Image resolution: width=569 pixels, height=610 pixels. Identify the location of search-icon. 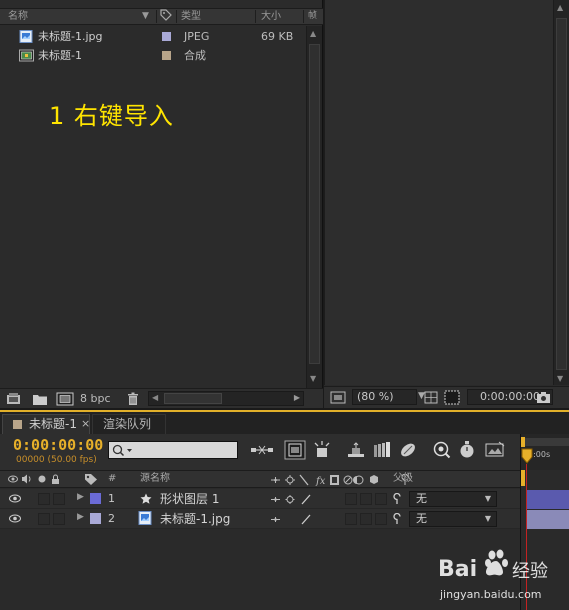
(122, 450).